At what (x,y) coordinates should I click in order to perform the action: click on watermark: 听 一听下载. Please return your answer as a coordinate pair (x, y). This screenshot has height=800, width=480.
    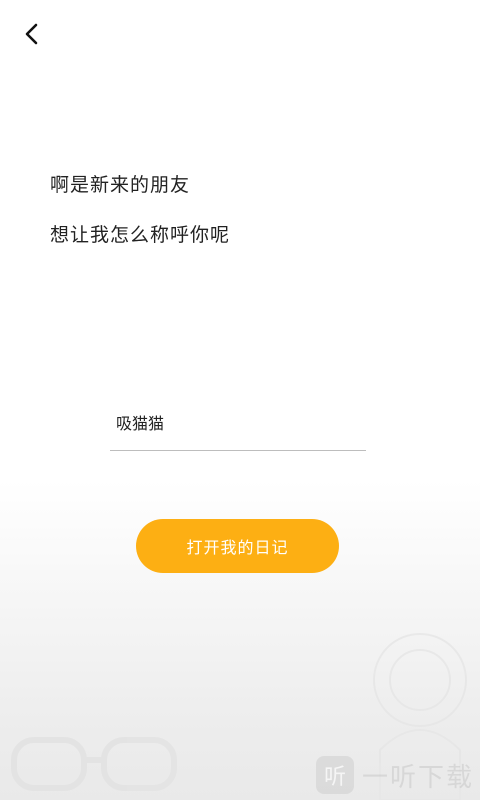
    Looking at the image, I should click on (394, 775).